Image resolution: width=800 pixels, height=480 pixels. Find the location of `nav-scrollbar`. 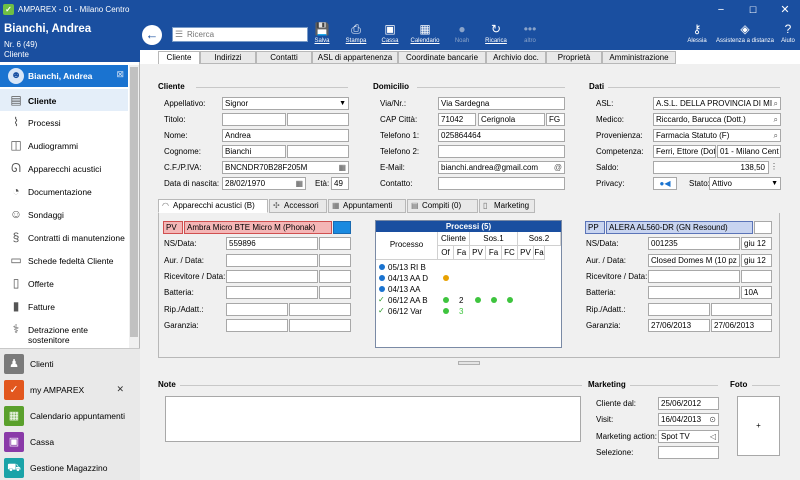

nav-scrollbar is located at coordinates (134, 206).